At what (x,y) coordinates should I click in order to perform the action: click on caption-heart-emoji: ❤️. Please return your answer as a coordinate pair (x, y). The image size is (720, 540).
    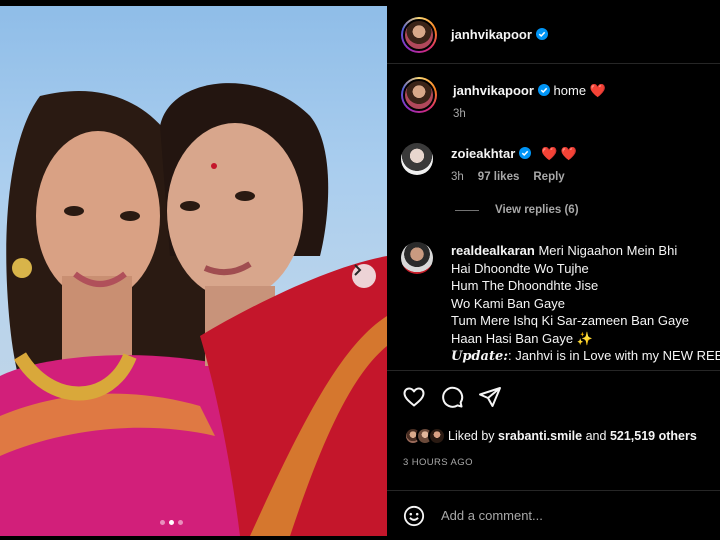
    Looking at the image, I should click on (597, 90).